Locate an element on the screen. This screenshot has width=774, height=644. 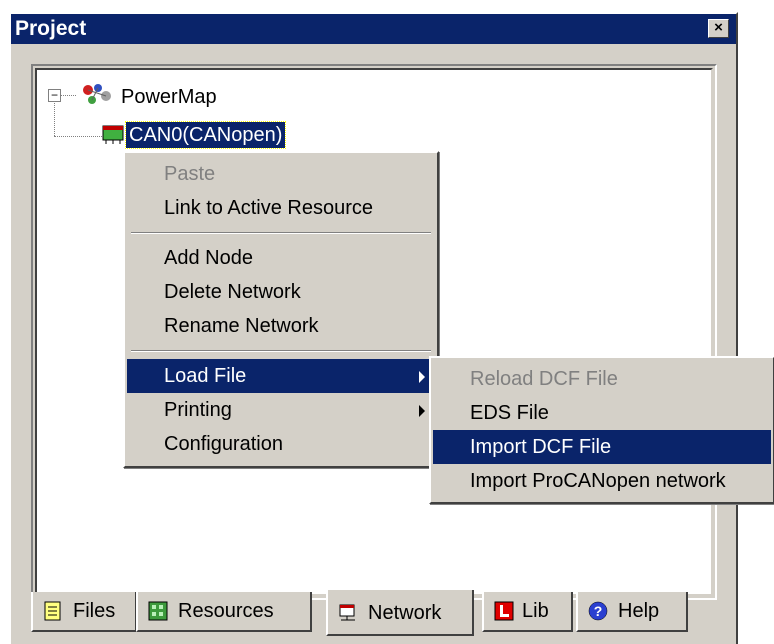
menu-item-import-dcf-file: Import DCF File is located at coordinates (602, 447).